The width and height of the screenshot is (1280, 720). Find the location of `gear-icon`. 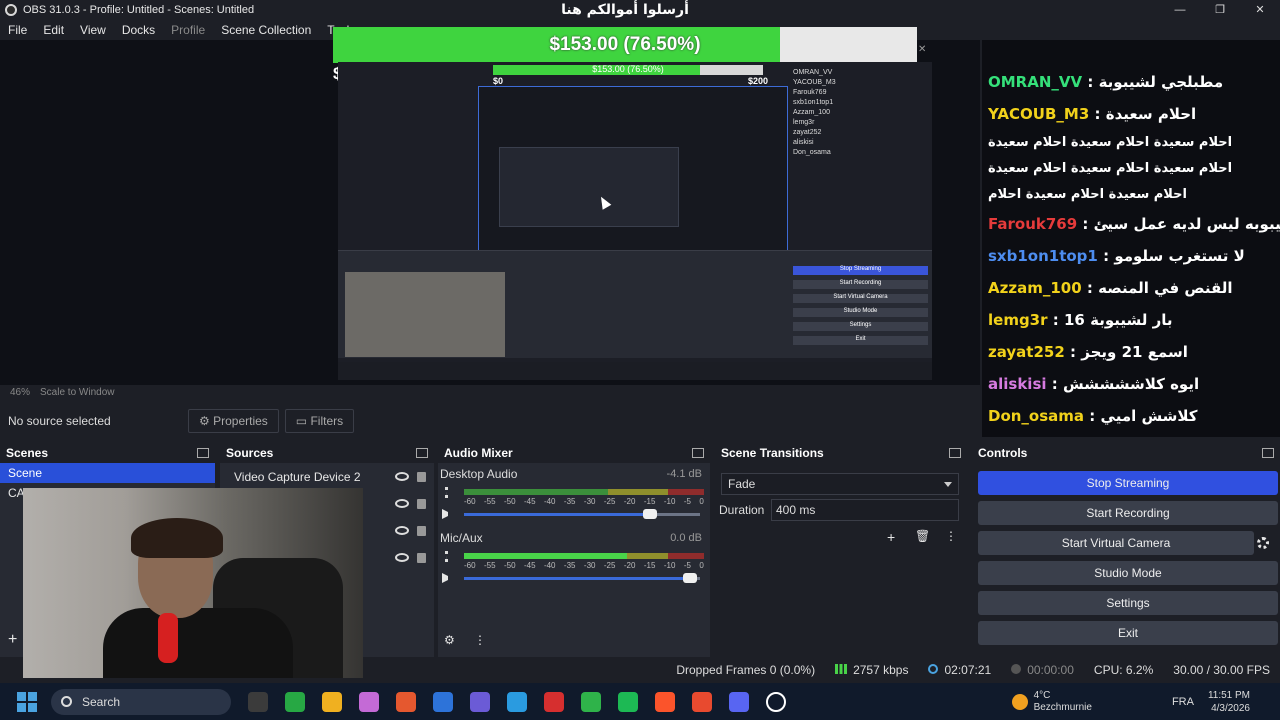

gear-icon is located at coordinates (1263, 543).